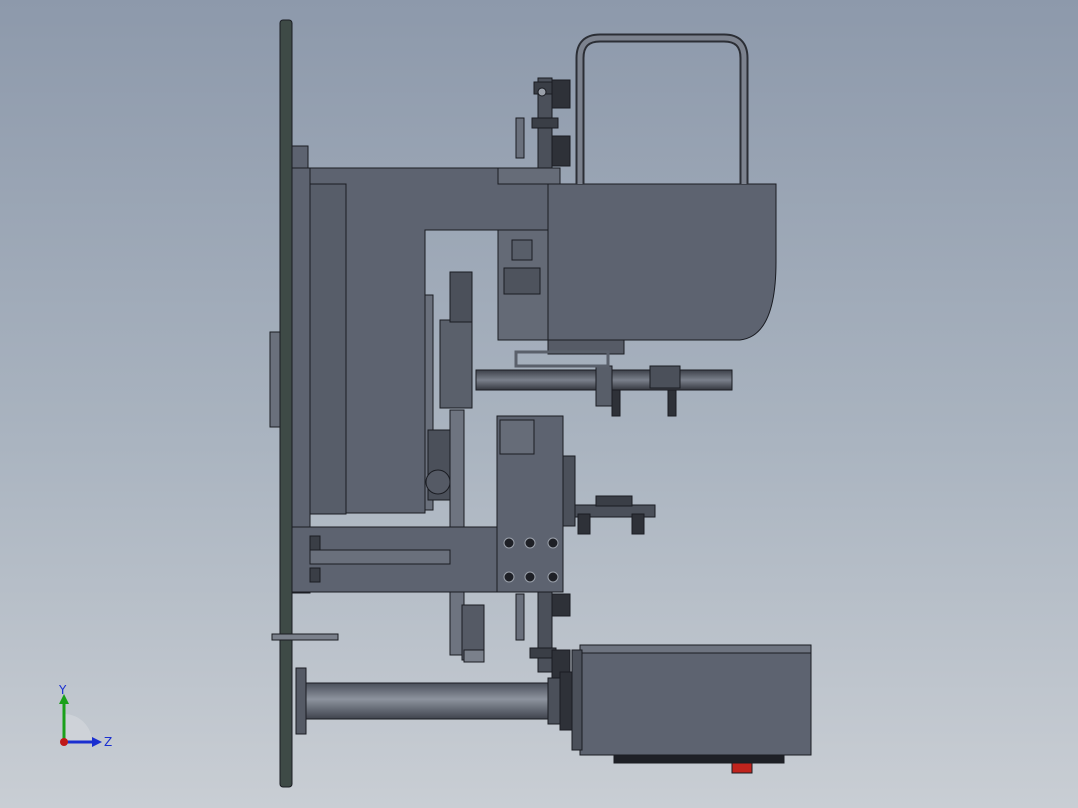  Describe the element at coordinates (328, 349) in the screenshot. I see `frame-column` at that location.